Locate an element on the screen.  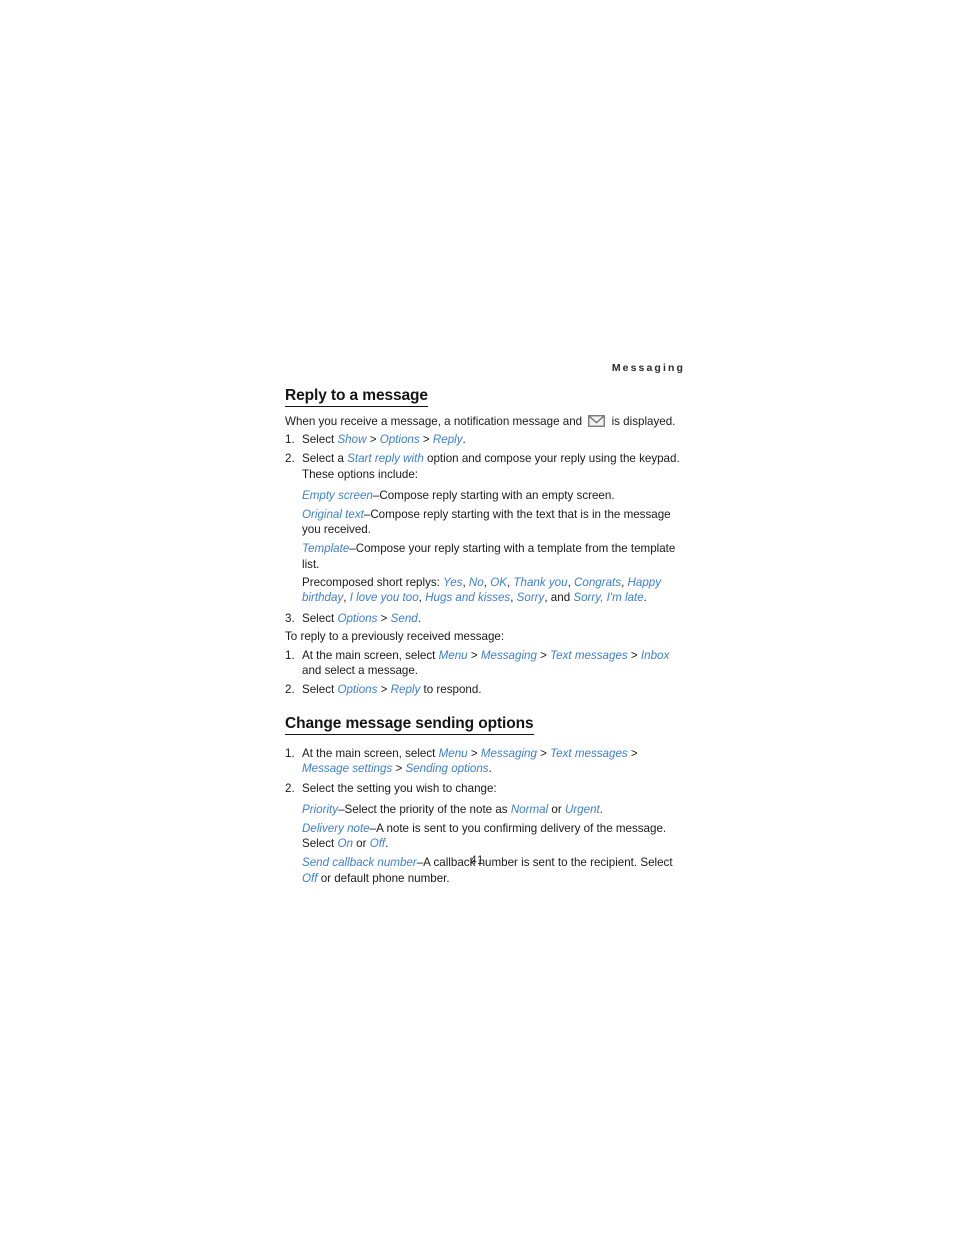
section-heading-wrap: Change message sending options is located at coordinates (485, 725).